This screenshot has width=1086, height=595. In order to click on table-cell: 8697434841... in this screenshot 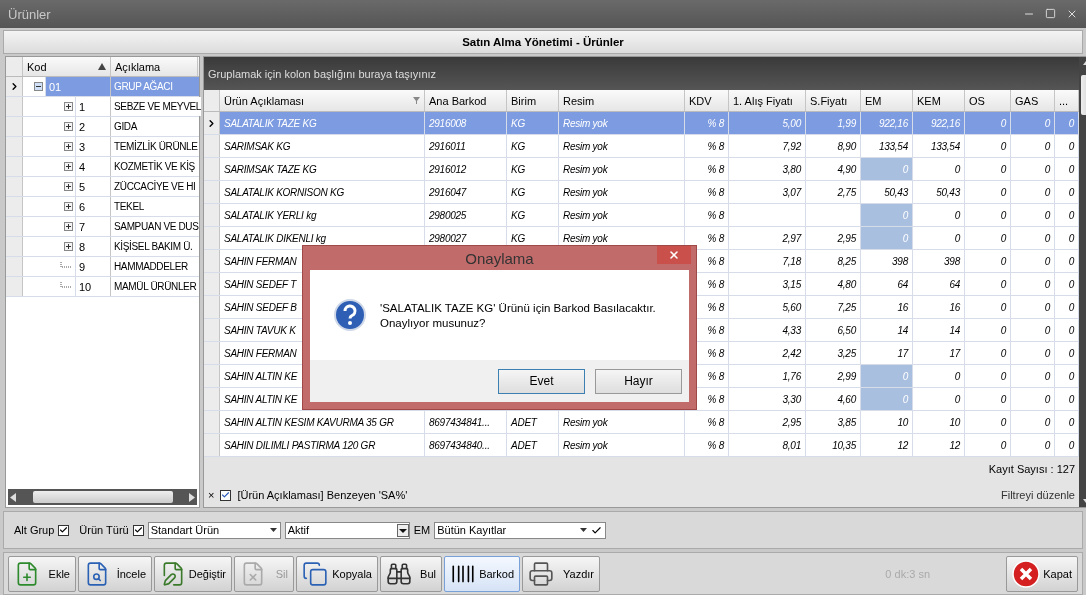, I will do `click(466, 422)`.